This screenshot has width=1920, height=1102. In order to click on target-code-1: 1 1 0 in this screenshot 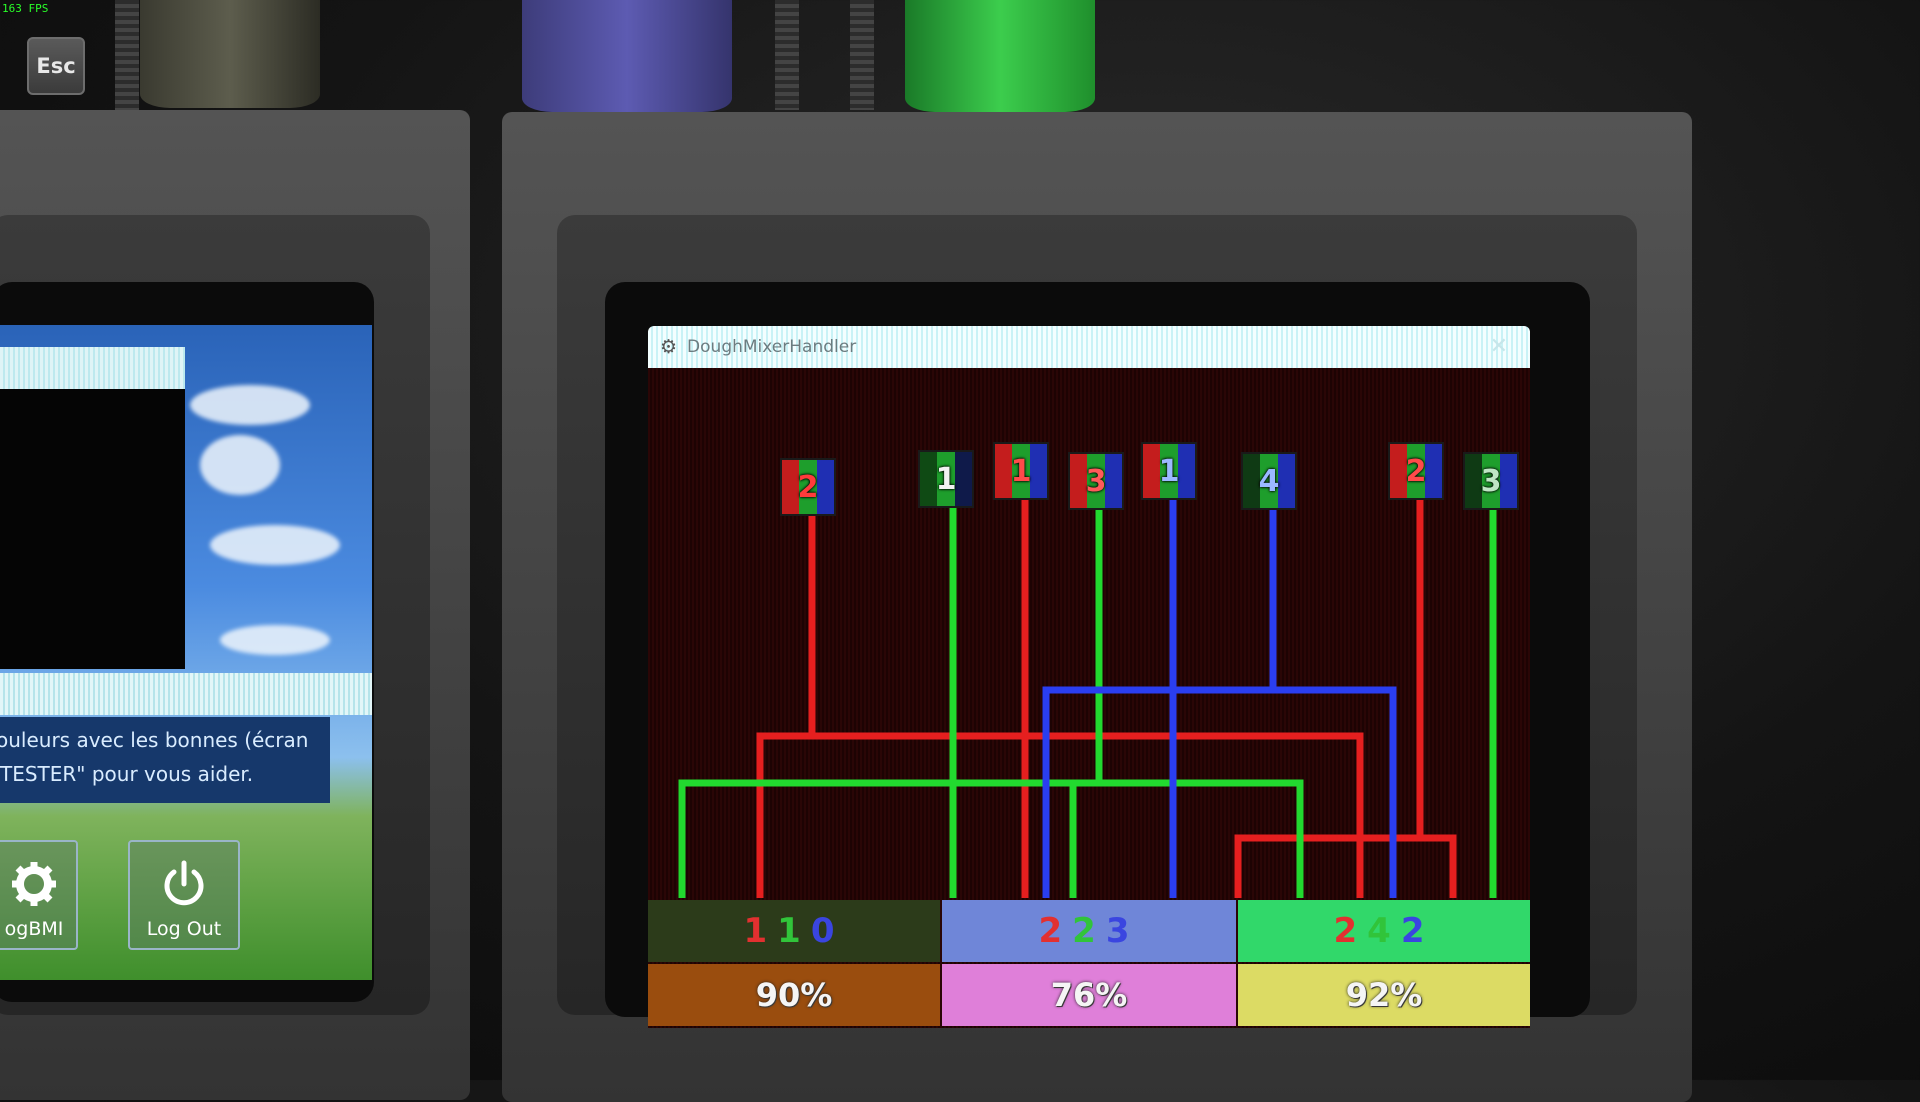, I will do `click(794, 931)`.